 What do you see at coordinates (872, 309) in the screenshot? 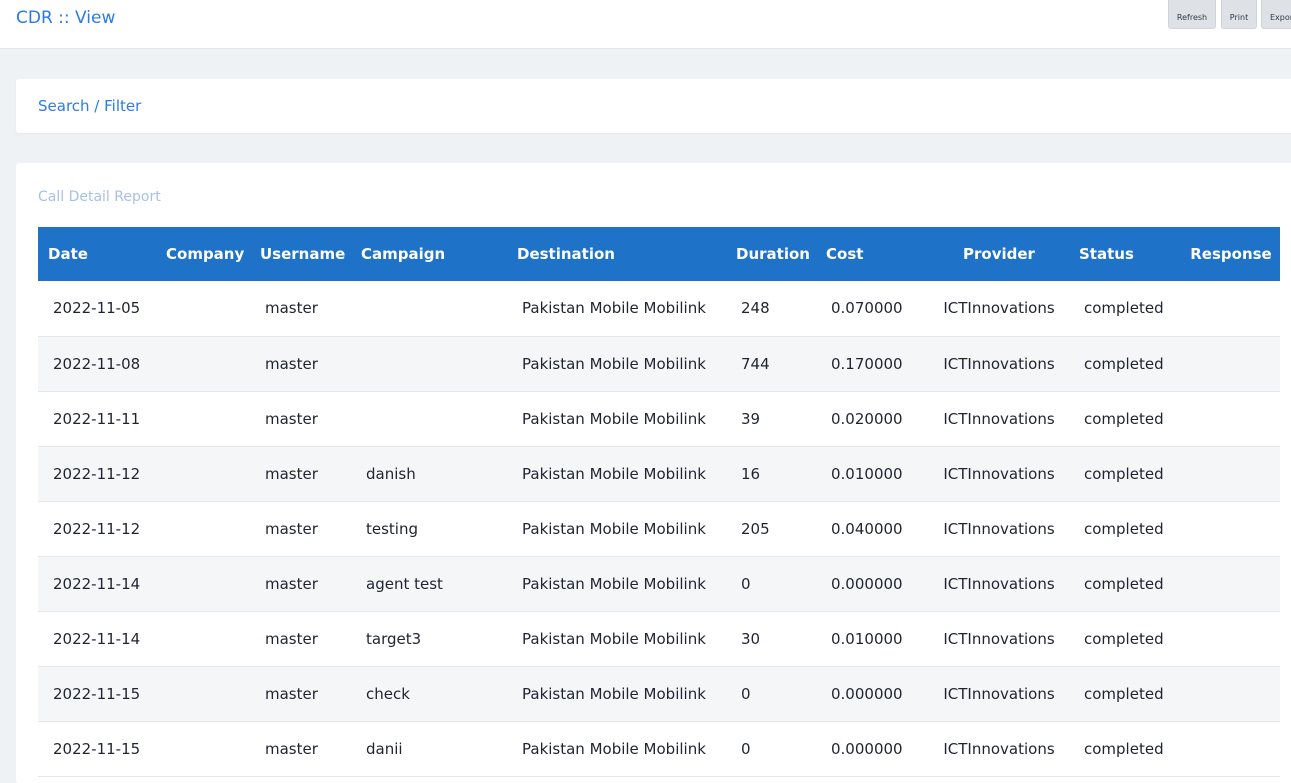
I see `cell-cost: 0.070000` at bounding box center [872, 309].